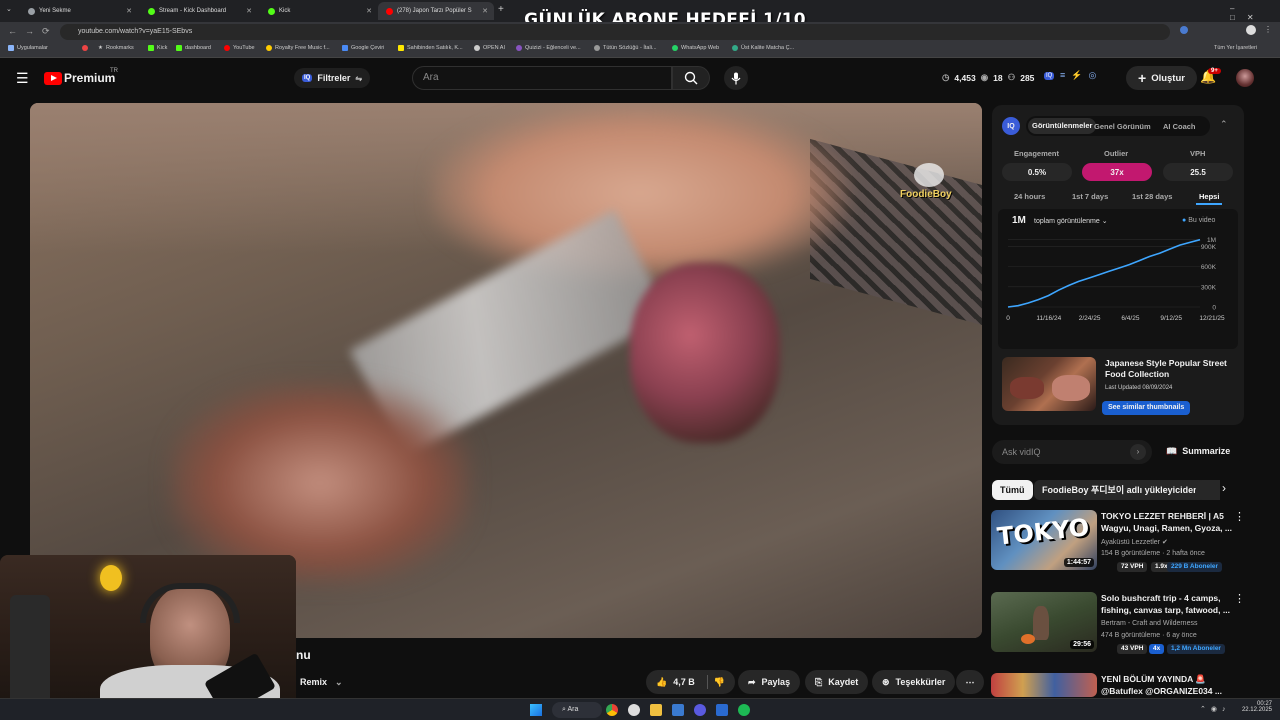 This screenshot has width=1280, height=720. Describe the element at coordinates (22, 78) in the screenshot. I see `hamburger-menu-icon: ☰` at that location.